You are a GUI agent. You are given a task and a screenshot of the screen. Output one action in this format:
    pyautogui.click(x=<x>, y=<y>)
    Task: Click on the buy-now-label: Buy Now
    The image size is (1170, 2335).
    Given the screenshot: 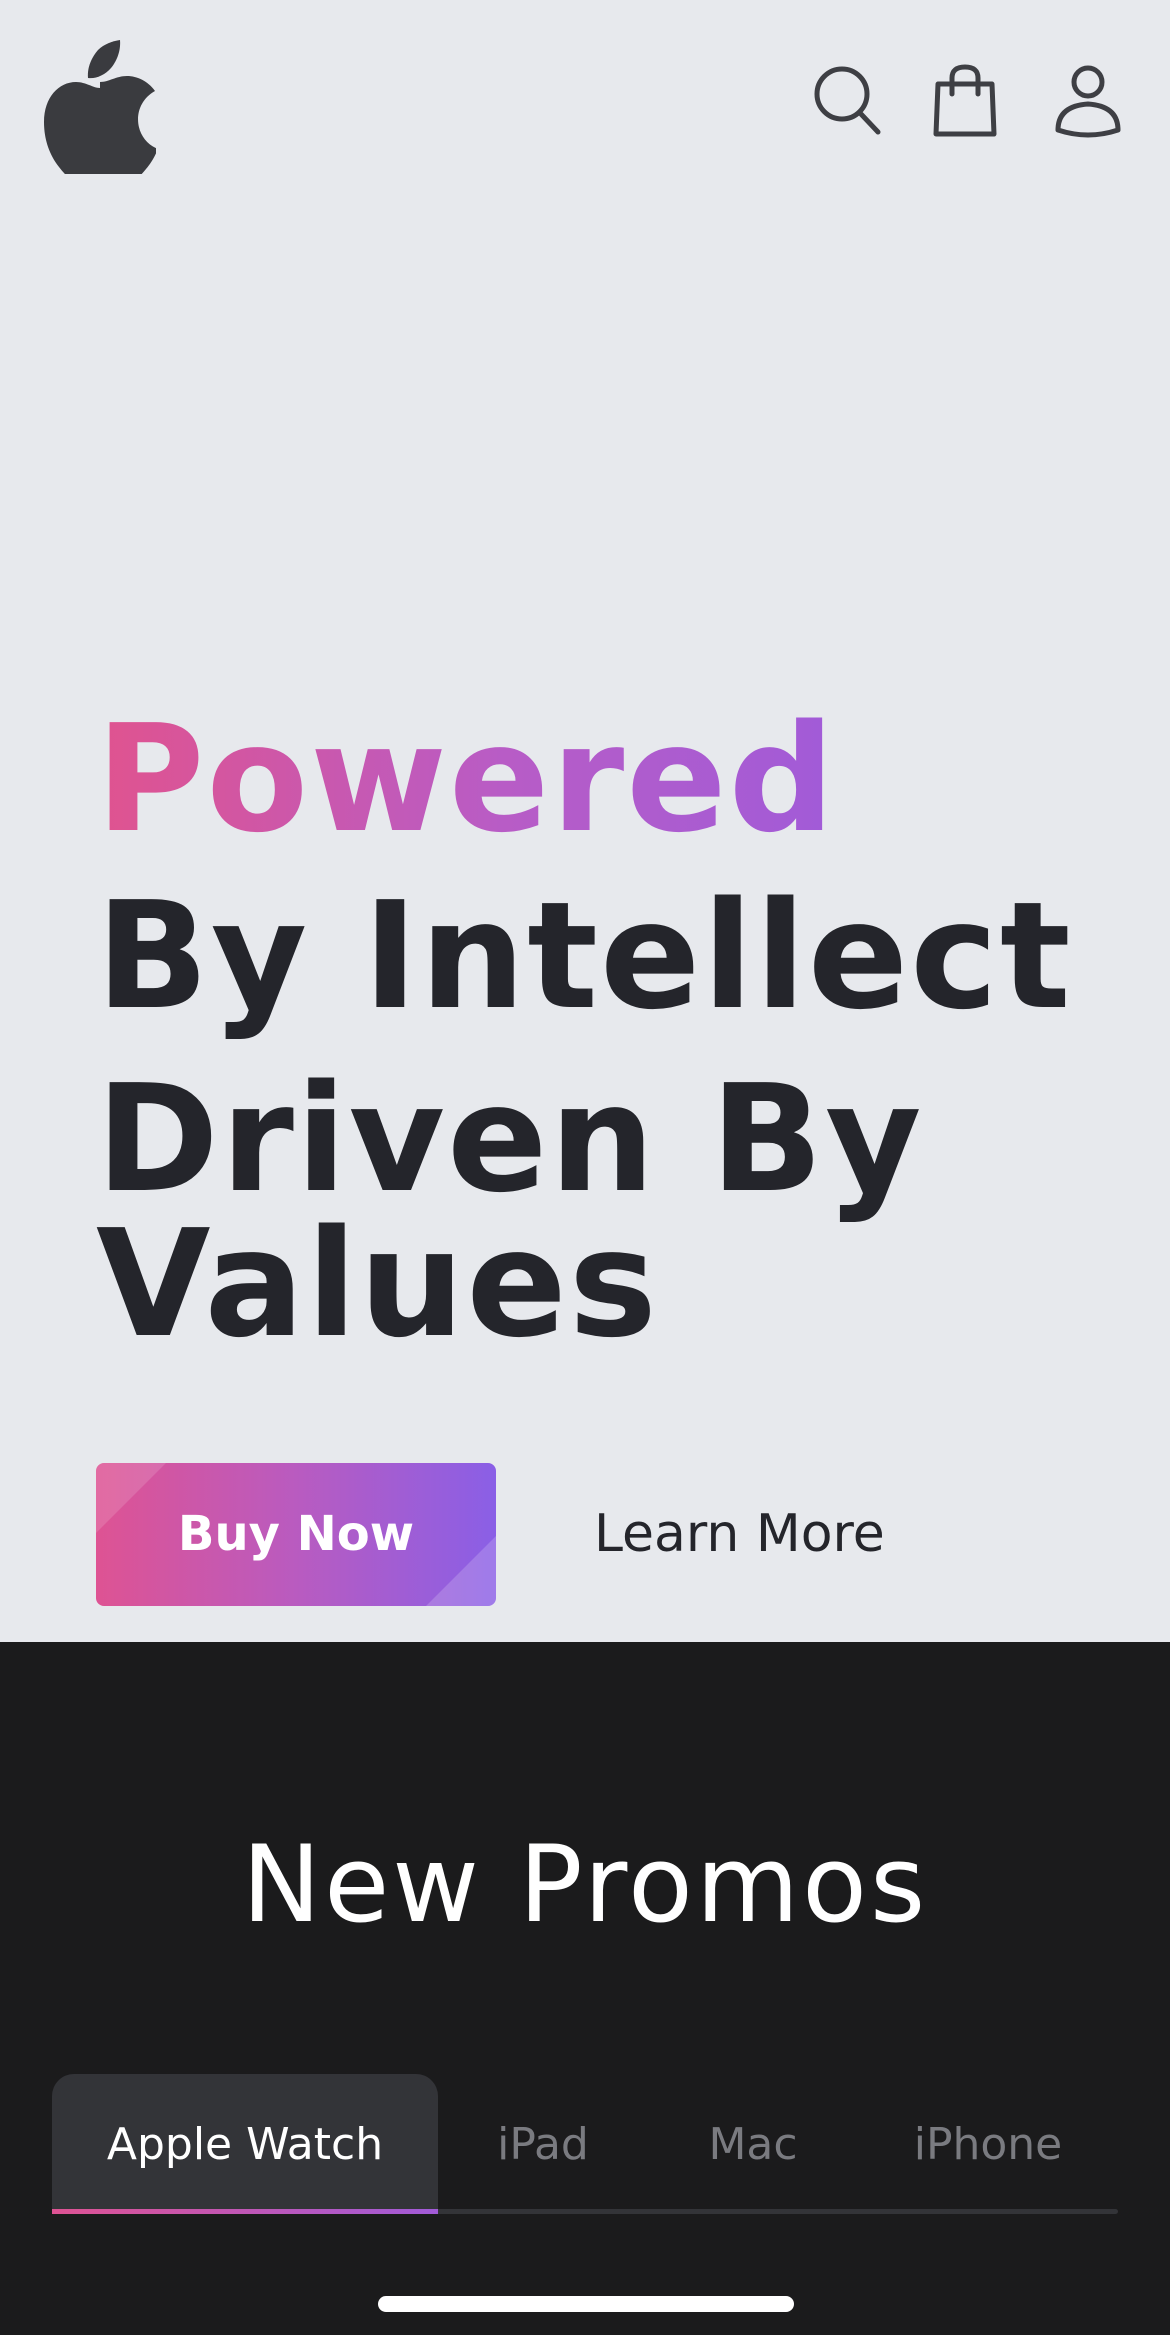 What is the action you would take?
    pyautogui.click(x=296, y=1534)
    